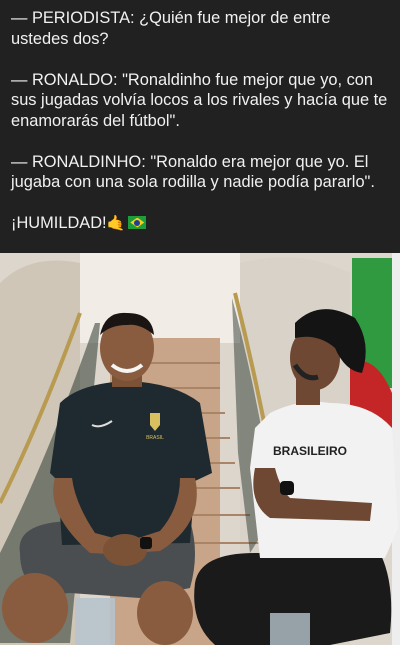 The height and width of the screenshot is (645, 400). What do you see at coordinates (200, 224) in the screenshot?
I see `caption-closing: ¡HUMILDAD!🤙` at bounding box center [200, 224].